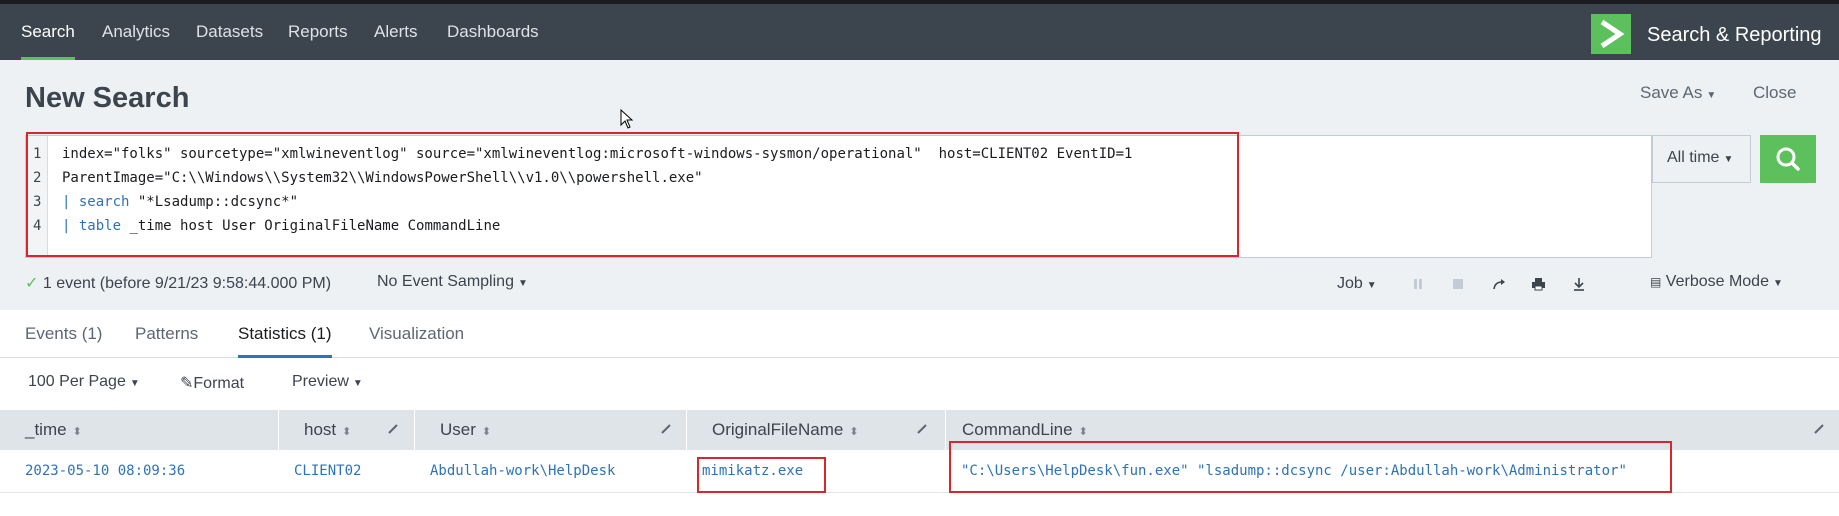  Describe the element at coordinates (1418, 284) in the screenshot. I see `pause-icon` at that location.